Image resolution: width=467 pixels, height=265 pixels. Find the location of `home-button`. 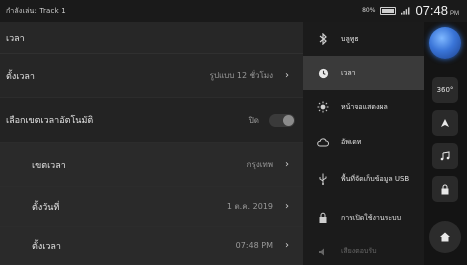

home-button is located at coordinates (445, 237).